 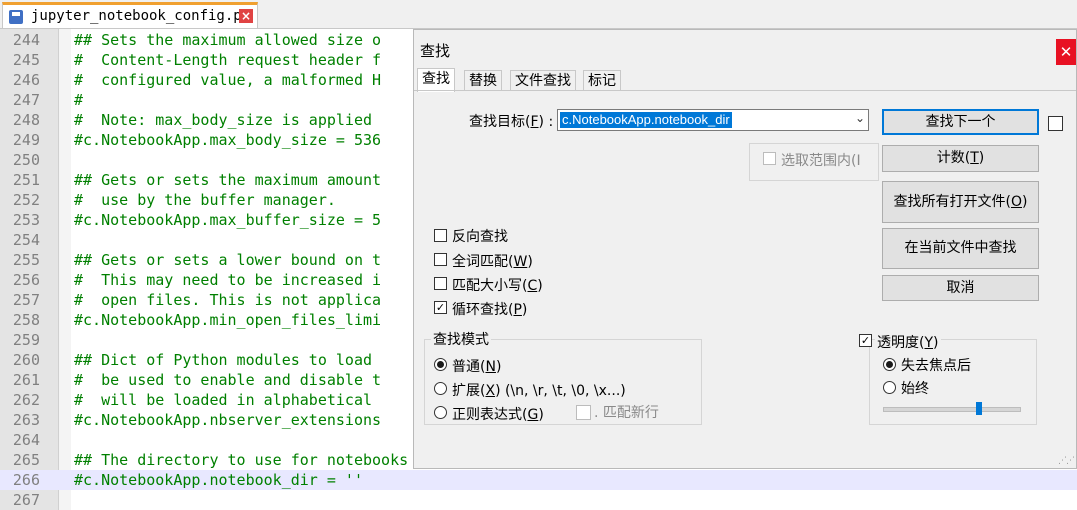 I want to click on backward-checkbox, so click(x=440, y=235).